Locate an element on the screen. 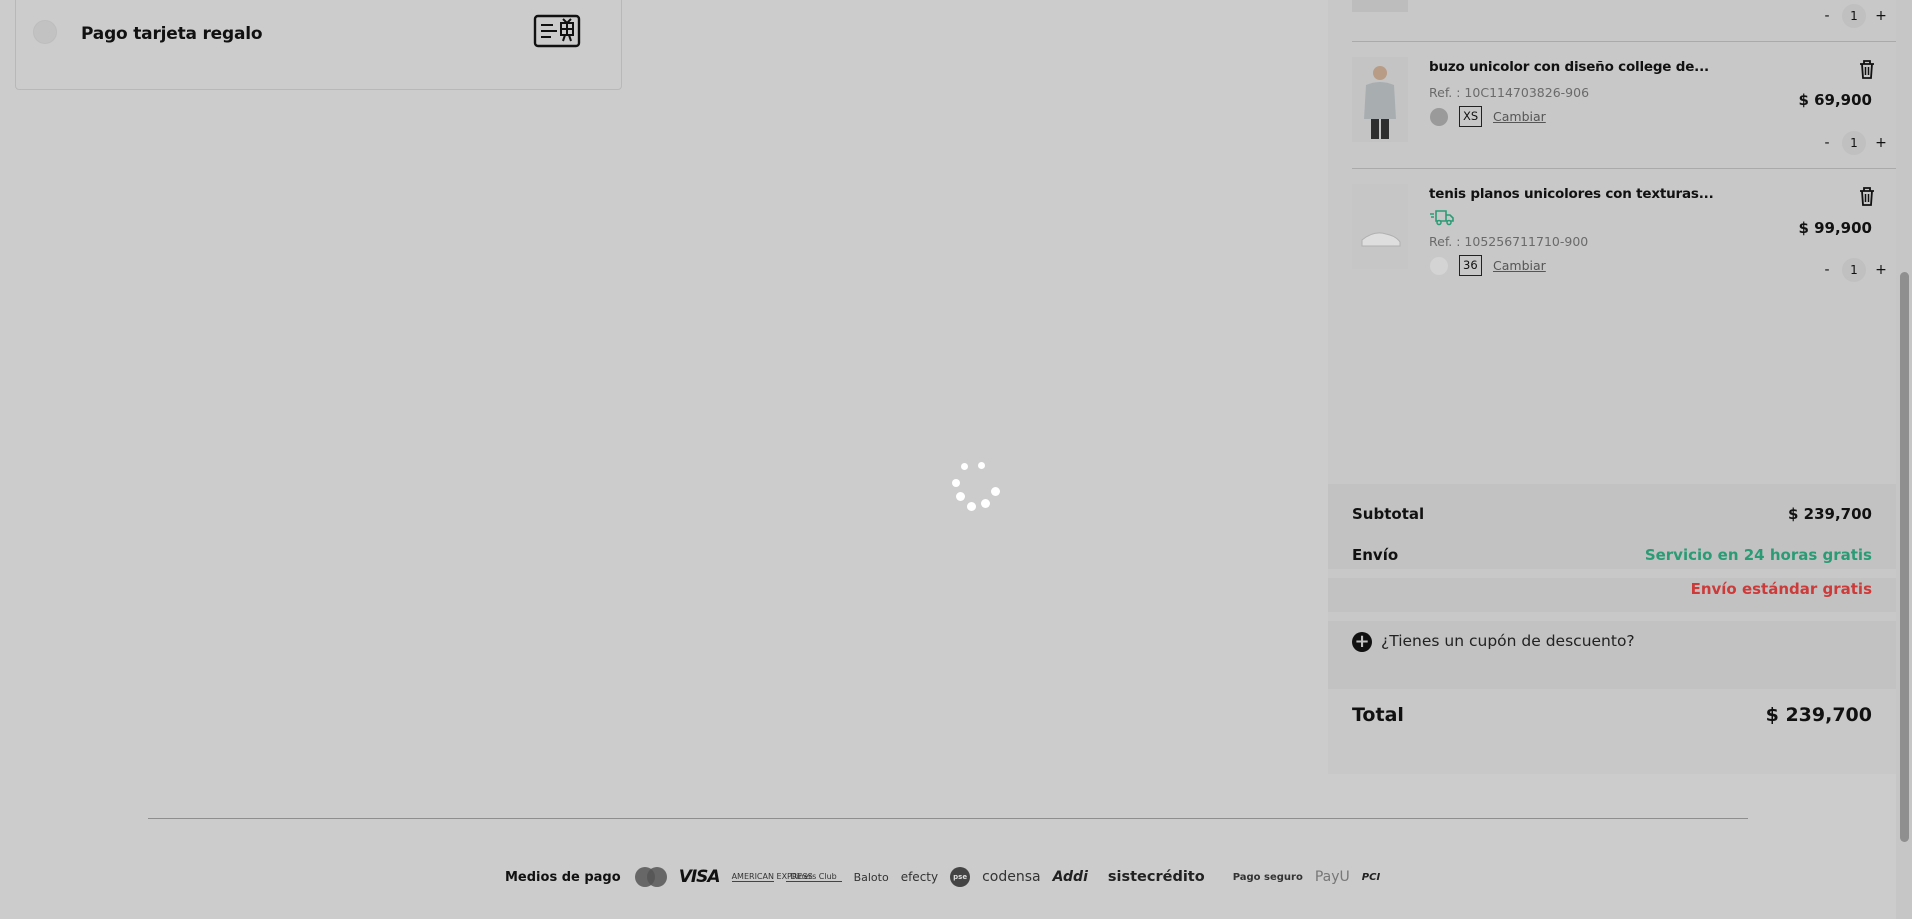 This screenshot has width=1912, height=919. plus-circle-icon: + is located at coordinates (1362, 642).